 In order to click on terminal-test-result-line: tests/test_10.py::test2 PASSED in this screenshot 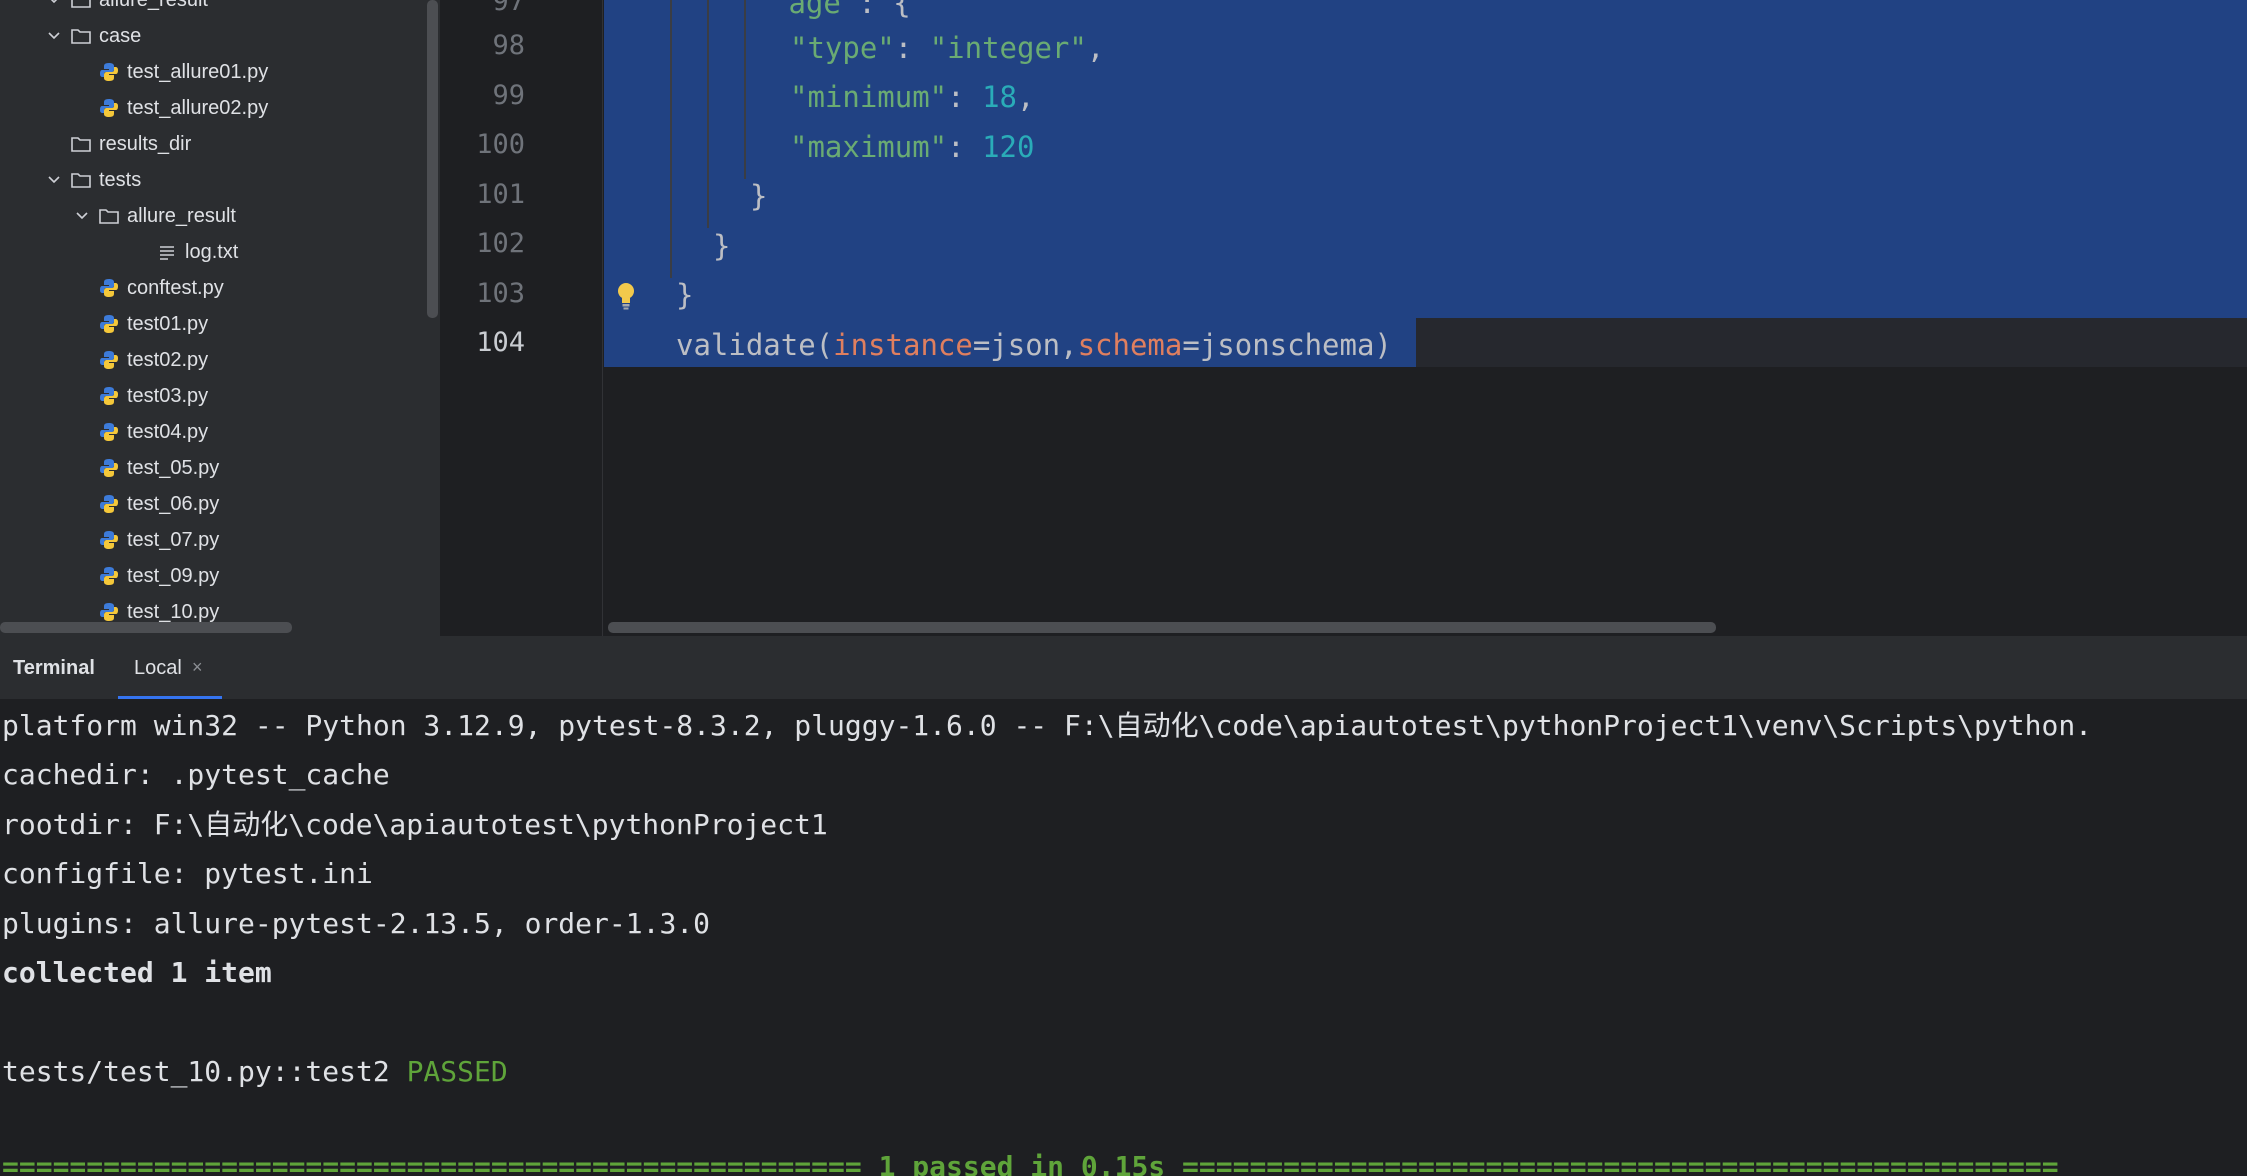, I will do `click(255, 1072)`.